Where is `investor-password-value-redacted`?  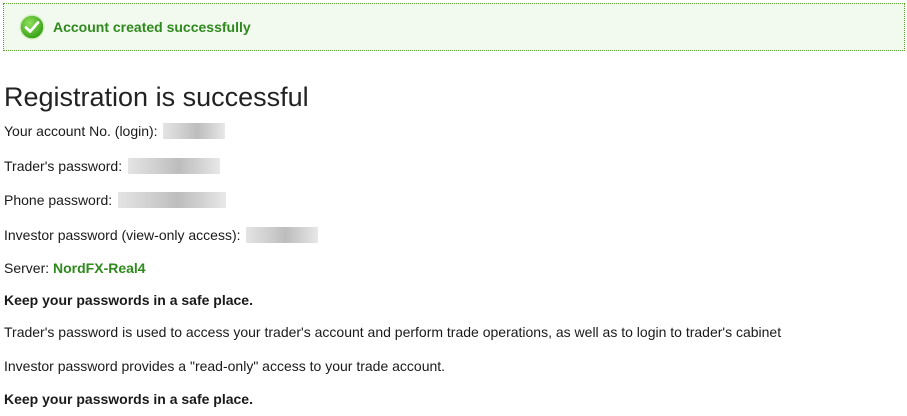 investor-password-value-redacted is located at coordinates (282, 235).